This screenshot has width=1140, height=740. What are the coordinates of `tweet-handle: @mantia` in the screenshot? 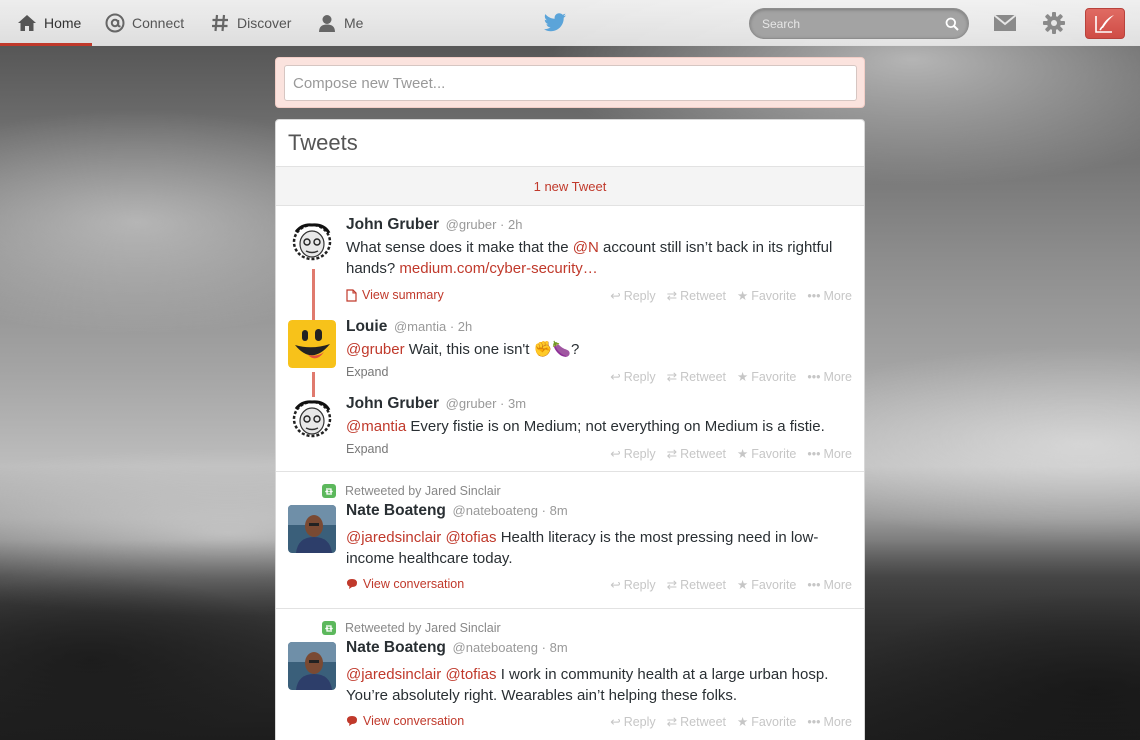 It's located at (420, 326).